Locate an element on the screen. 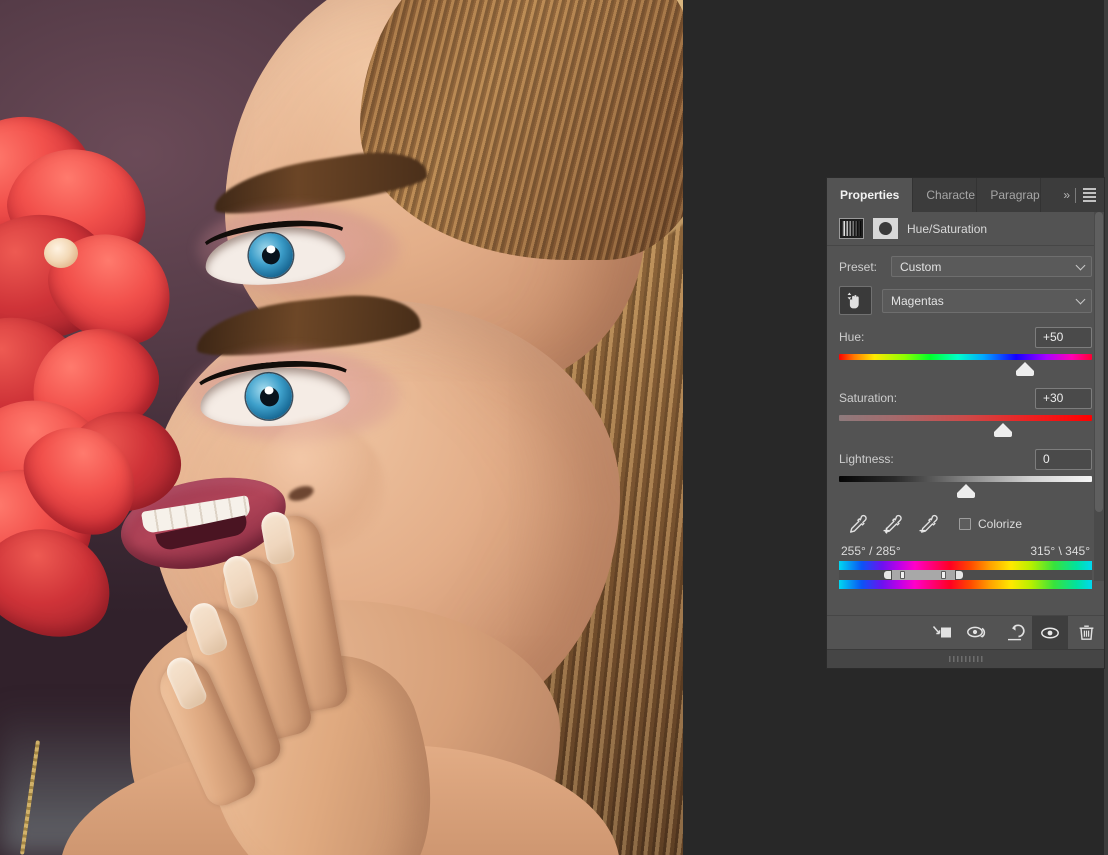 This screenshot has height=855, width=1108. picker-row: Colorize is located at coordinates (965, 524).